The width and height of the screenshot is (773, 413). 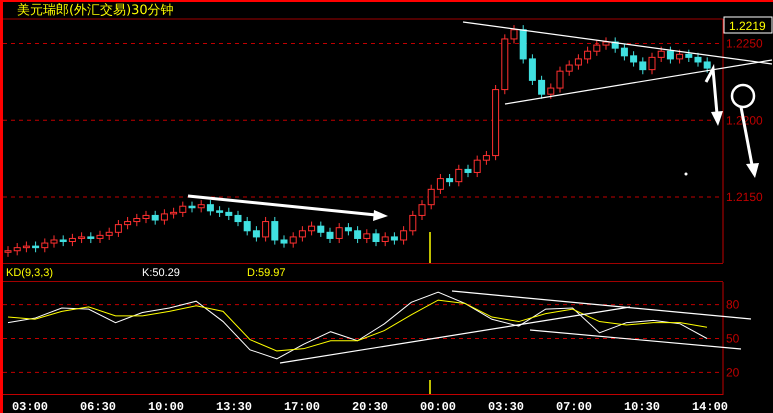 What do you see at coordinates (713, 95) in the screenshot?
I see `arrow` at bounding box center [713, 95].